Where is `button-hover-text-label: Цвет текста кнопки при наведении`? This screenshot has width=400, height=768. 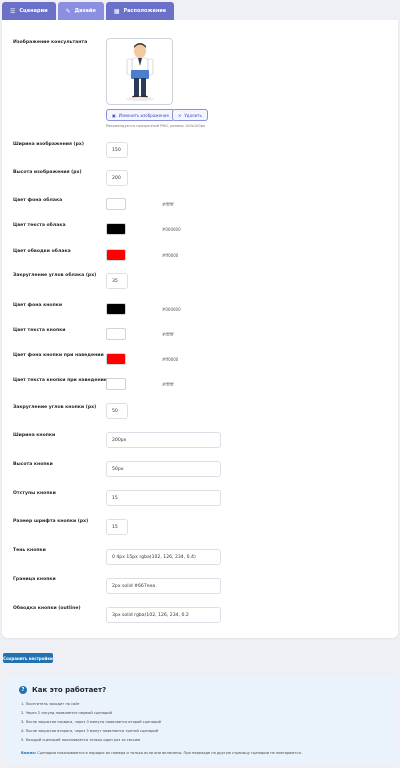
button-hover-text-label: Цвет текста кнопки при наведении is located at coordinates (60, 380).